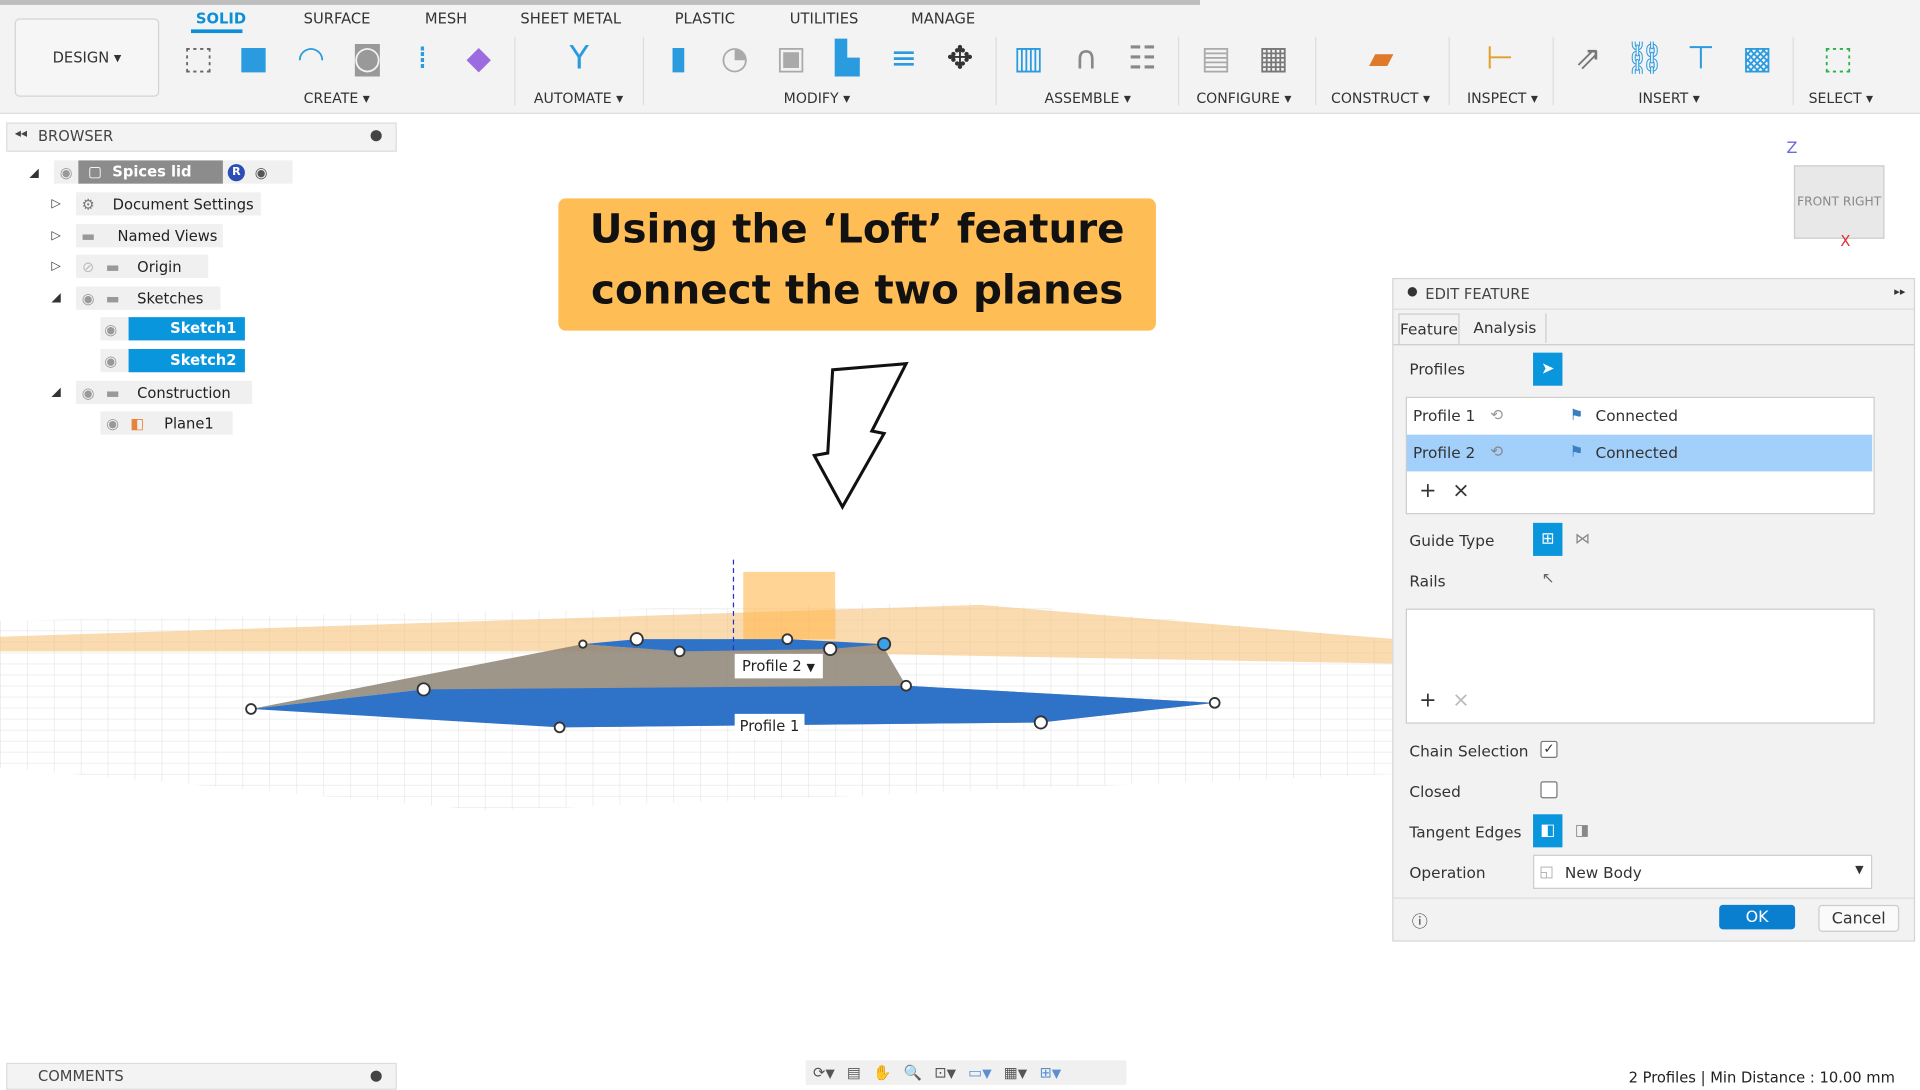 This screenshot has width=1920, height=1090. Describe the element at coordinates (1460, 491) in the screenshot. I see `remove-profile-button: ×` at that location.